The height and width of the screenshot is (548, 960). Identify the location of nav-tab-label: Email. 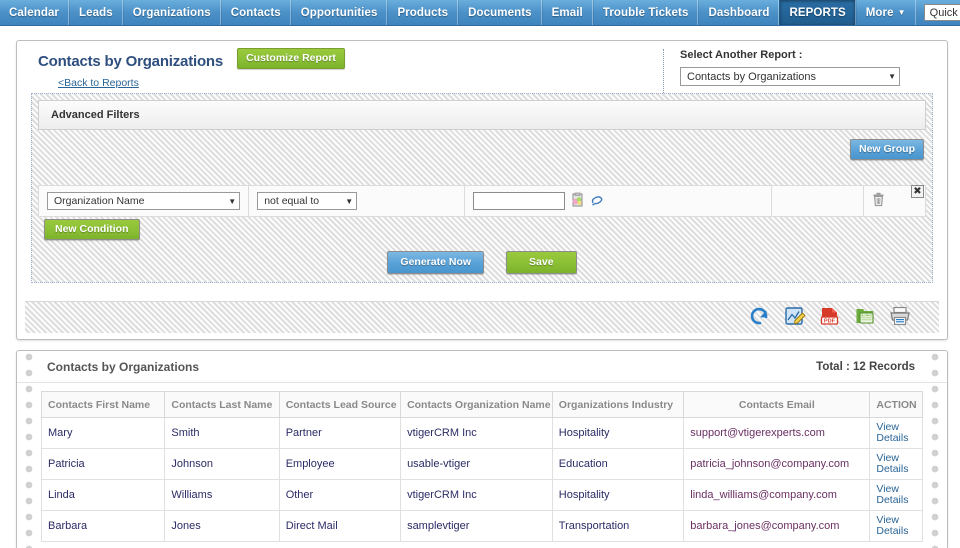
(567, 12).